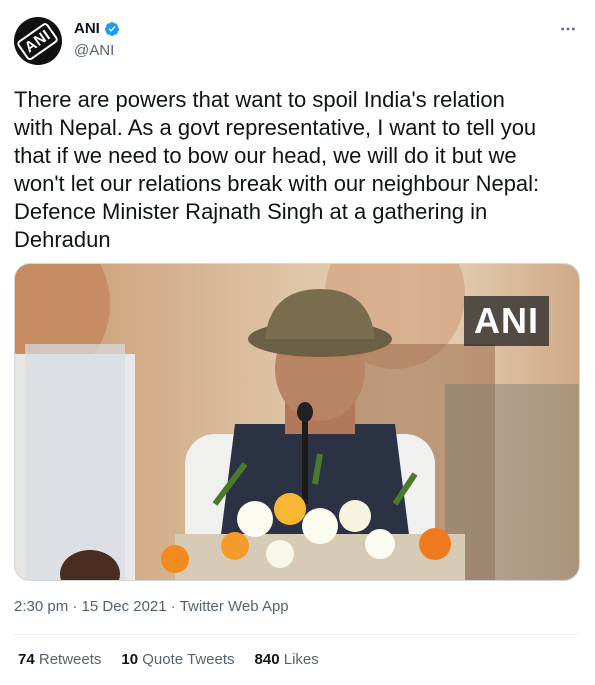 This screenshot has height=685, width=595. I want to click on more-options-button, so click(568, 29).